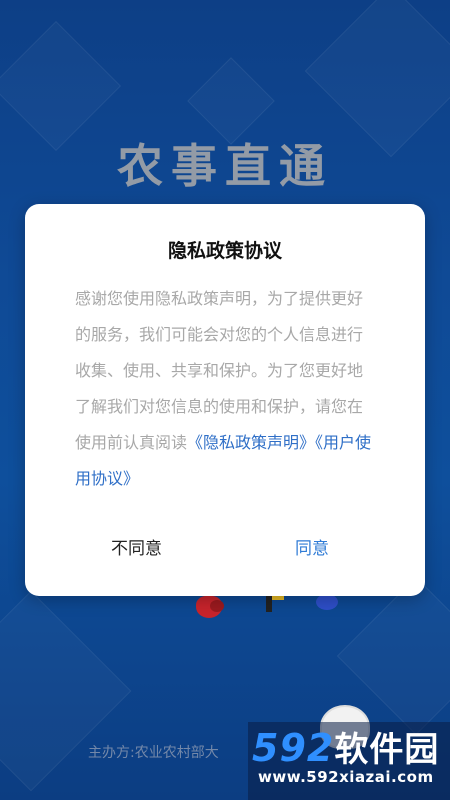  Describe the element at coordinates (327, 602) in the screenshot. I see `decoration-blue-object` at that location.